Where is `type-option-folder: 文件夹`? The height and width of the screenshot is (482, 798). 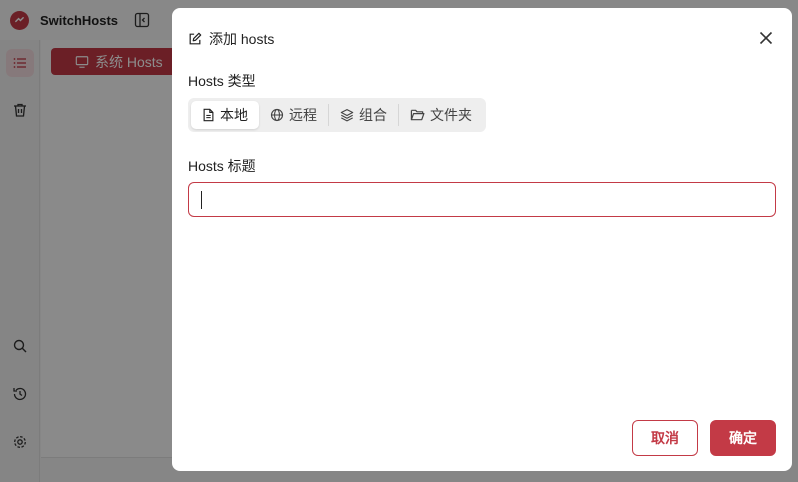
type-option-folder: 文件夹 is located at coordinates (441, 115).